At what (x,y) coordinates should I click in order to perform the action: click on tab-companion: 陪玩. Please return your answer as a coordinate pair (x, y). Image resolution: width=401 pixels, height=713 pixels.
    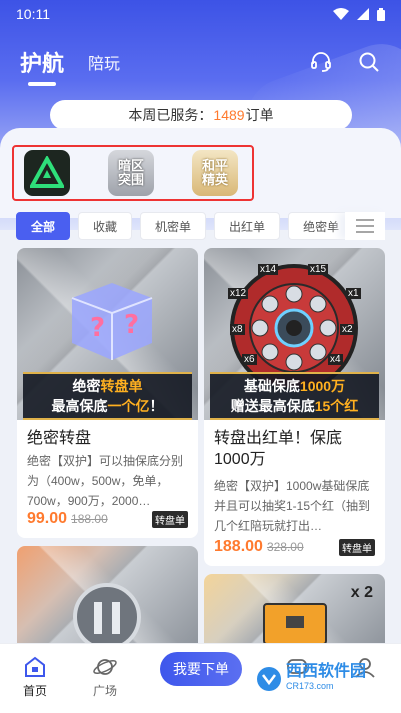
    Looking at the image, I should click on (104, 62).